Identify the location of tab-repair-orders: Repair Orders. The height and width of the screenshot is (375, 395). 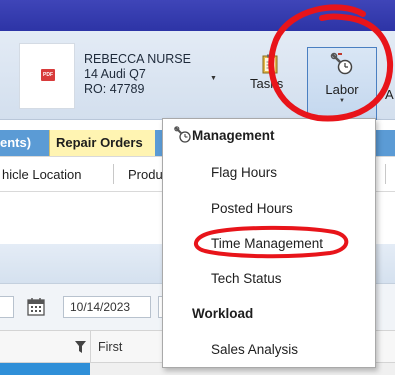
(102, 143).